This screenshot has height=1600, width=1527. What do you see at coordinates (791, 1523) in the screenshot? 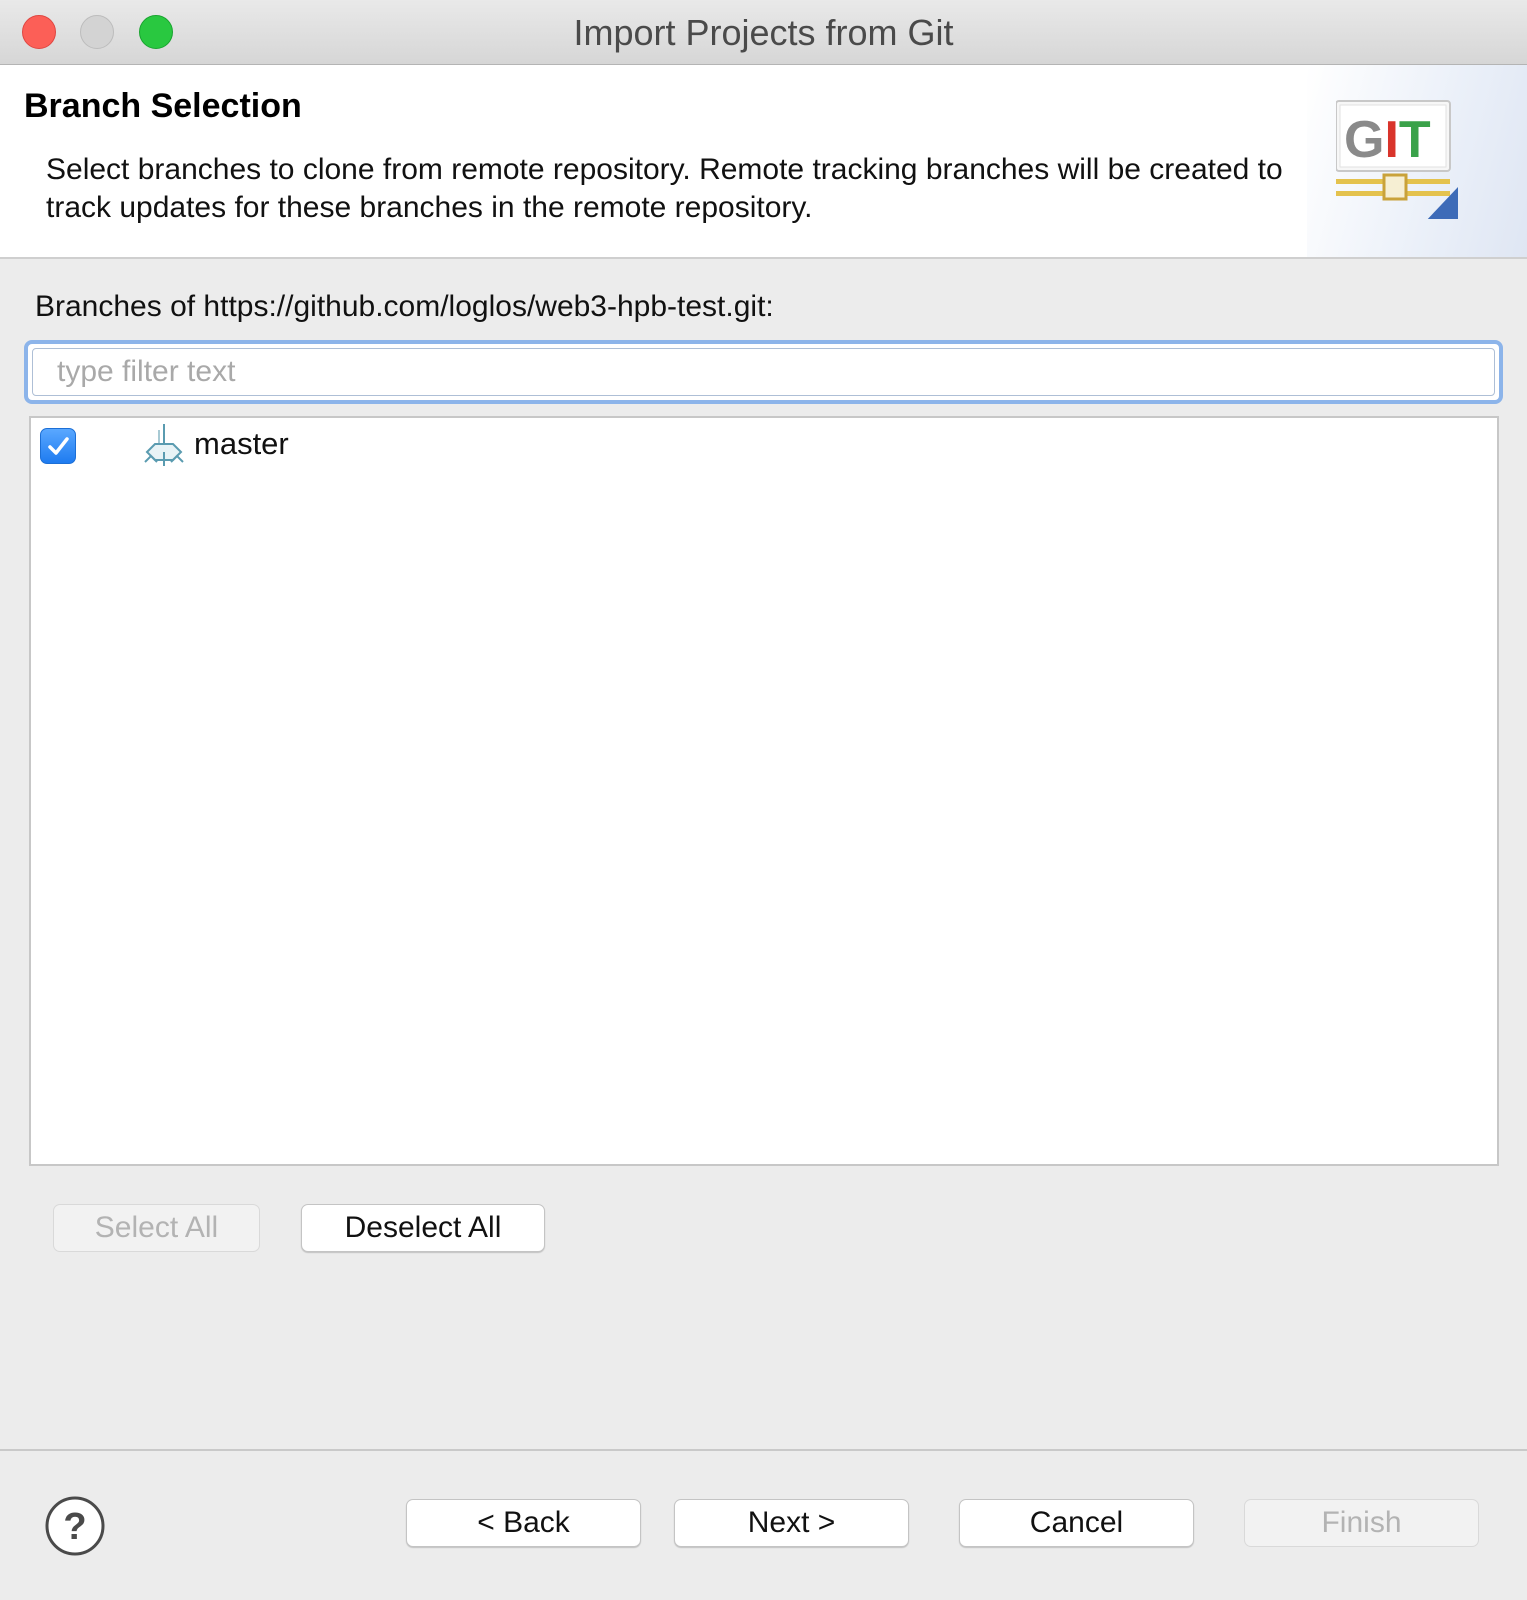
I see `next-button: Next >` at bounding box center [791, 1523].